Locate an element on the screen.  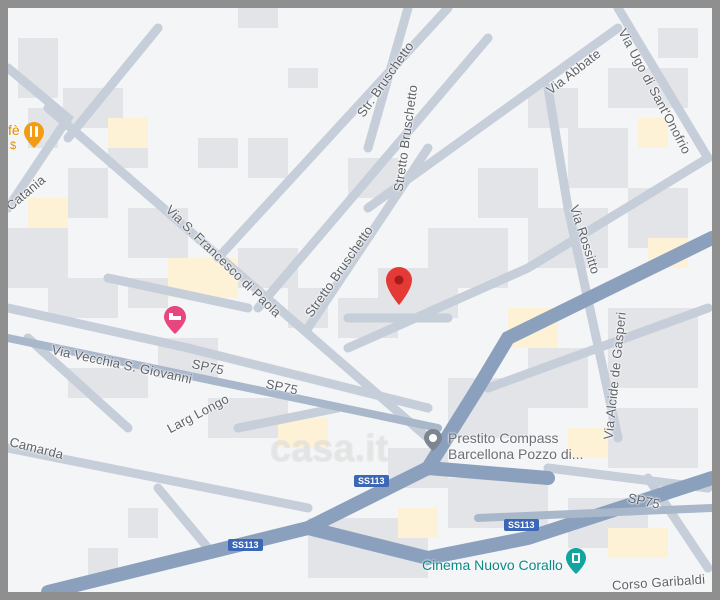
road-shield-ss113-a: SS113 is located at coordinates (371, 481).